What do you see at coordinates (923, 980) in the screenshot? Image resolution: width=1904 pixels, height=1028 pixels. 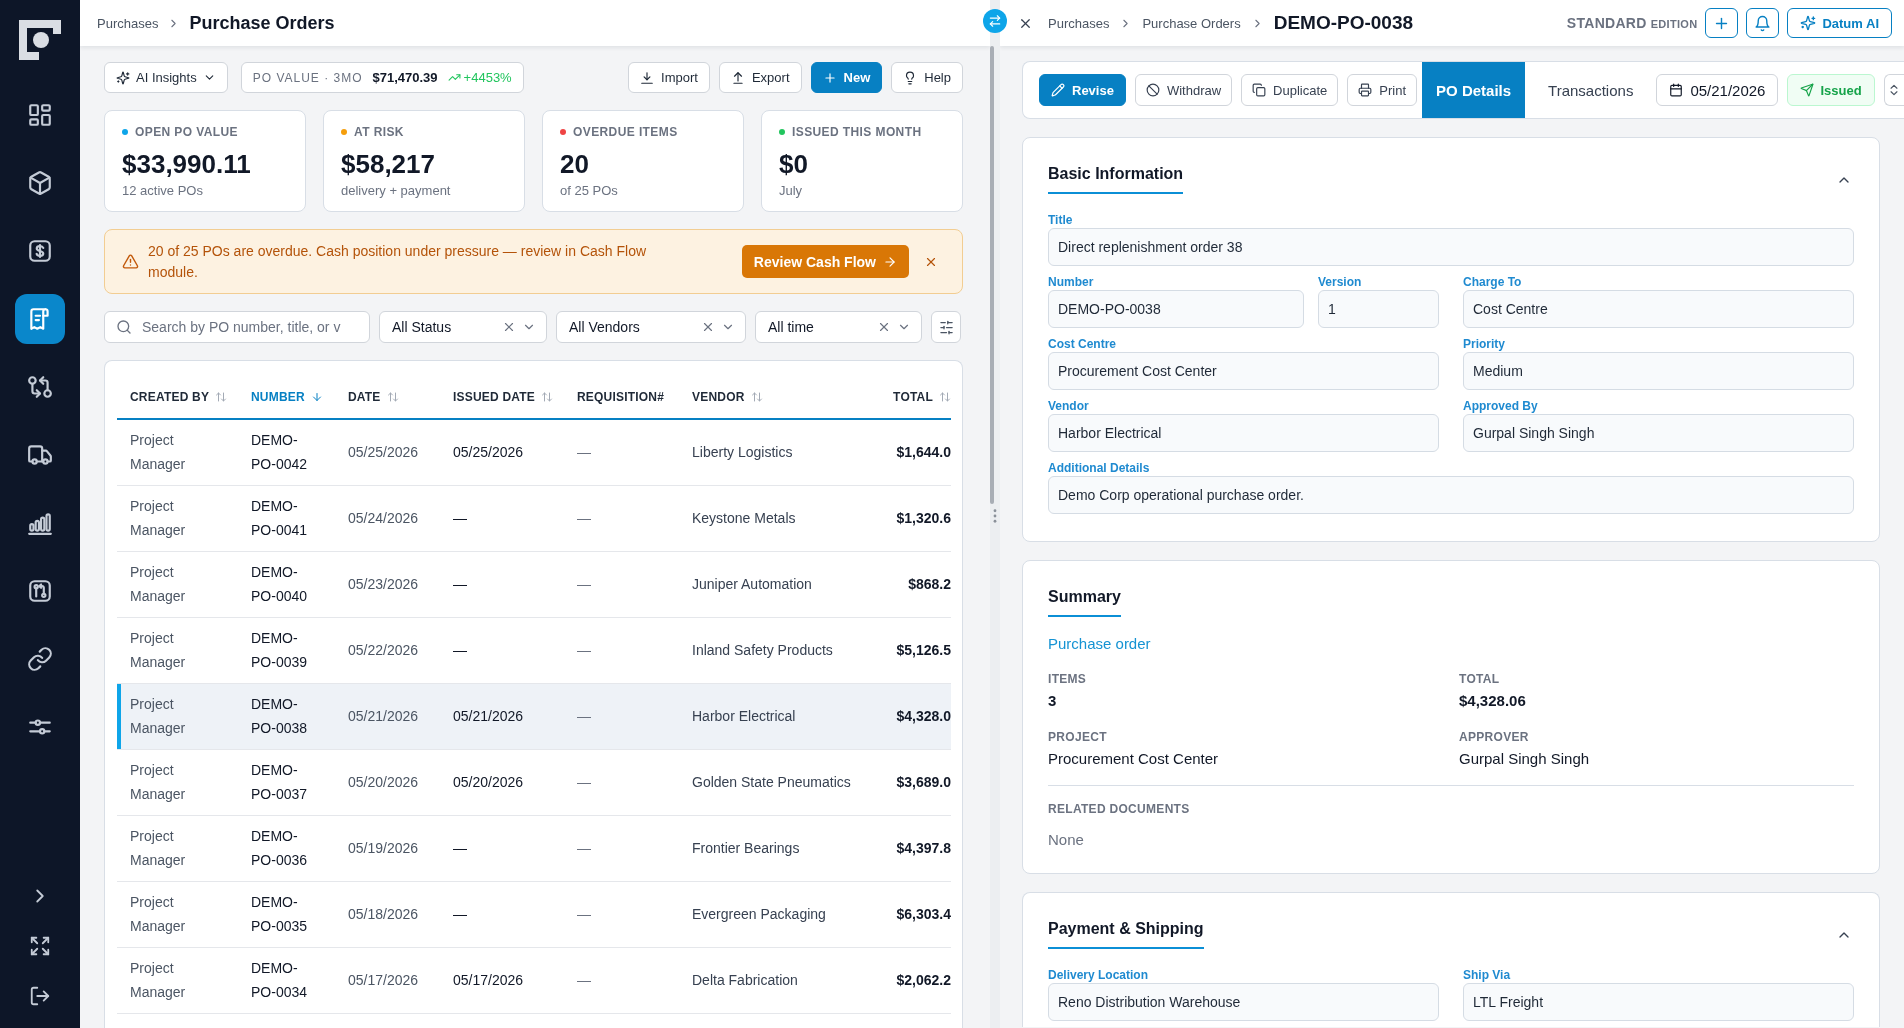 I see `total-amount: $2,062.2` at bounding box center [923, 980].